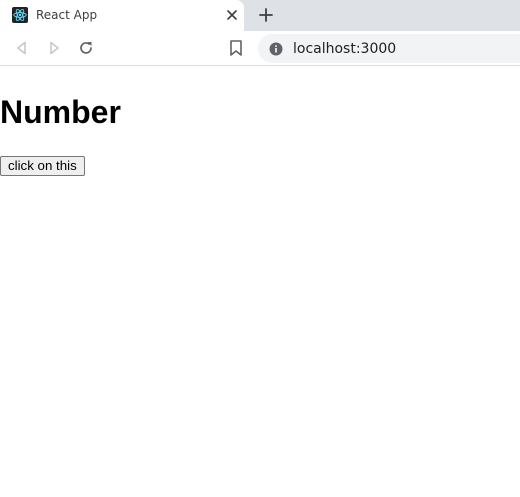 The height and width of the screenshot is (497, 520). Describe the element at coordinates (22, 48) in the screenshot. I see `back-arrow-icon` at that location.